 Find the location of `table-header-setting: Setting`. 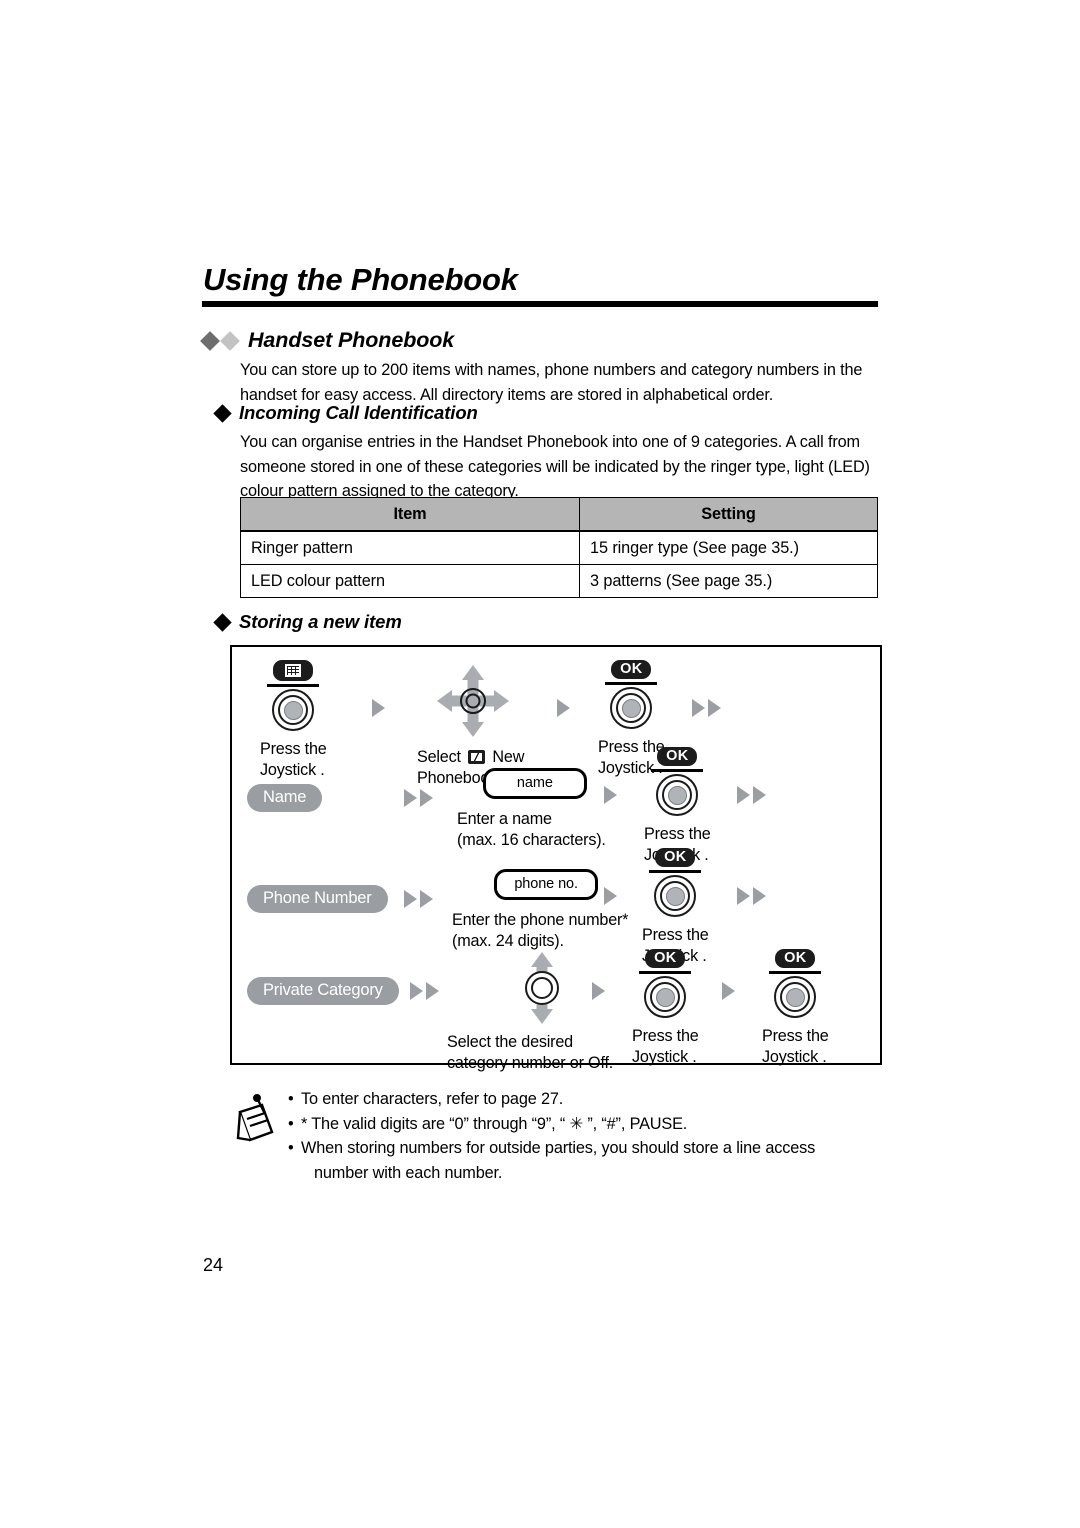

table-header-setting: Setting is located at coordinates (728, 514).